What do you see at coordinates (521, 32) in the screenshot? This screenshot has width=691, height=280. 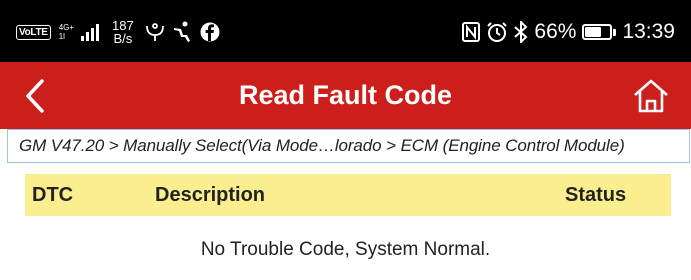 I see `bluetooth-icon` at bounding box center [521, 32].